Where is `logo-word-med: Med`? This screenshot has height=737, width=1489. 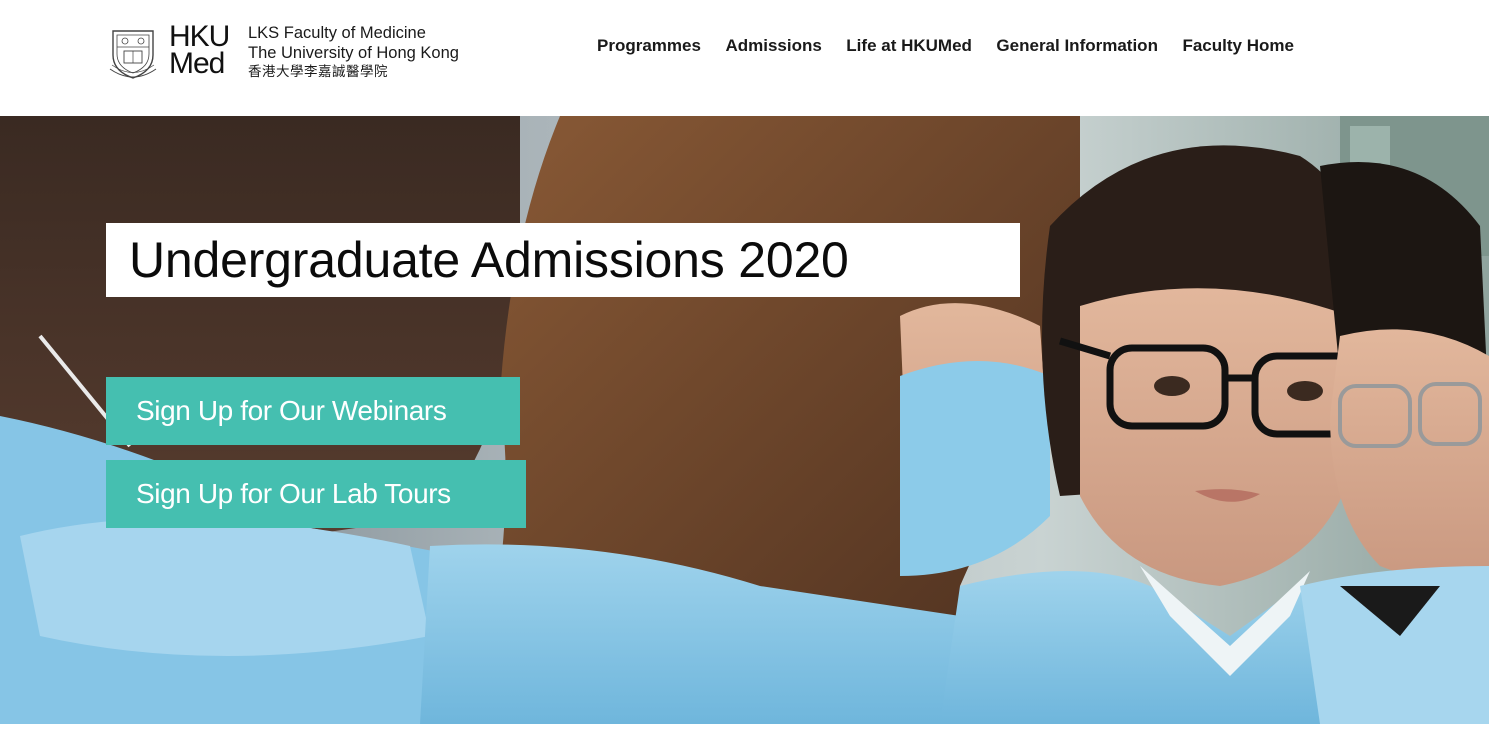 logo-word-med: Med is located at coordinates (197, 63).